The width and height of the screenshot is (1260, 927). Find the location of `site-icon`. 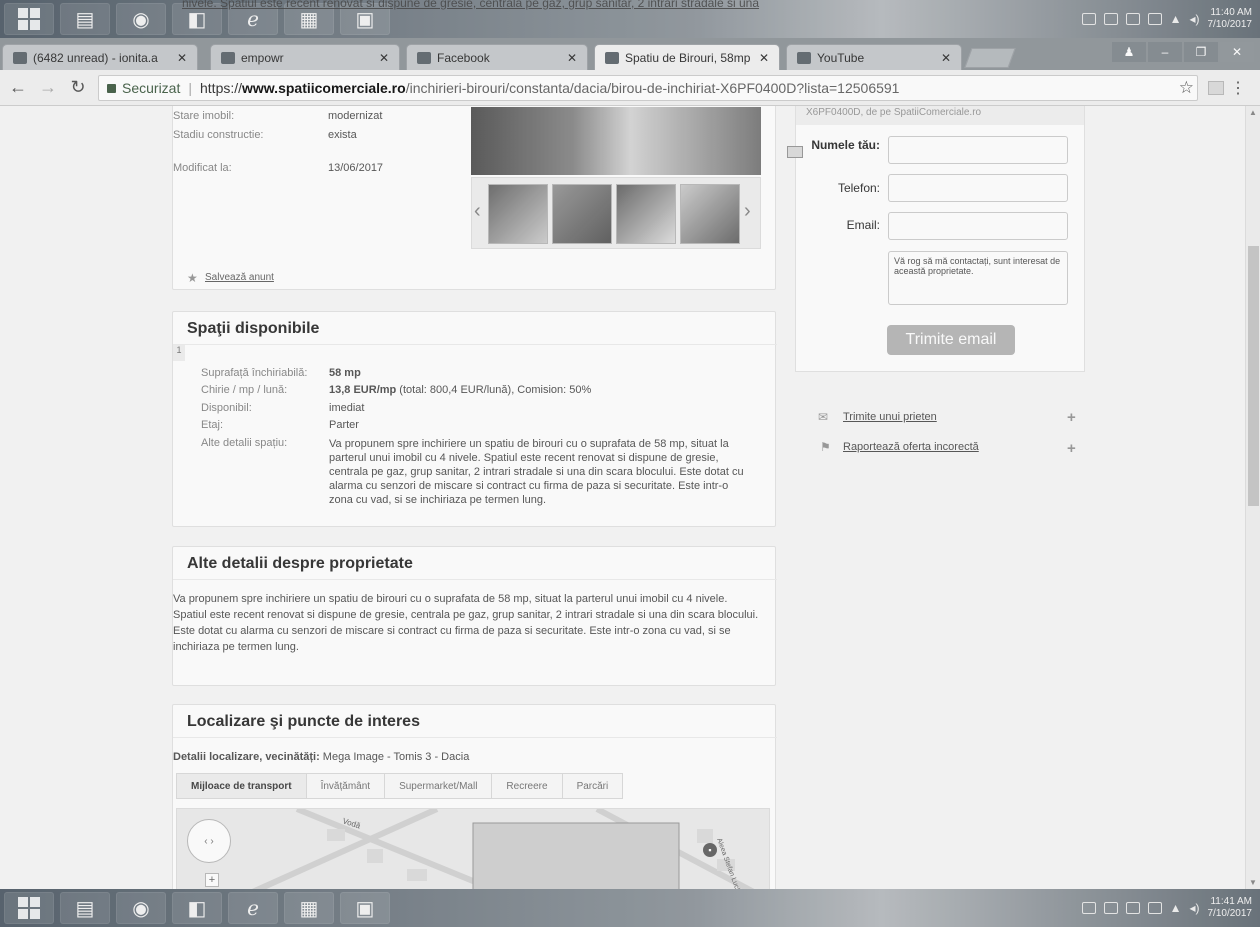

site-icon is located at coordinates (612, 57).